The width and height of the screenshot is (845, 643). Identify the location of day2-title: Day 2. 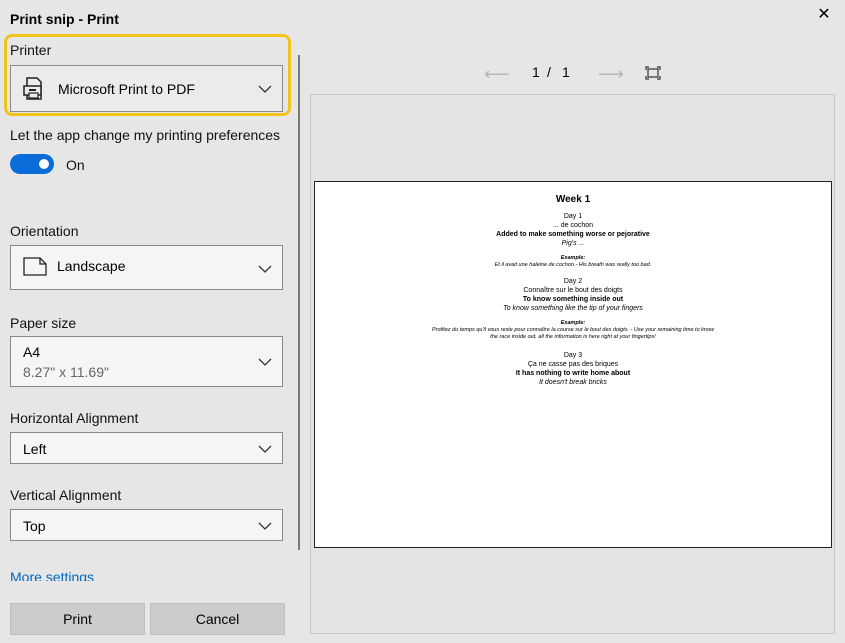
(573, 281).